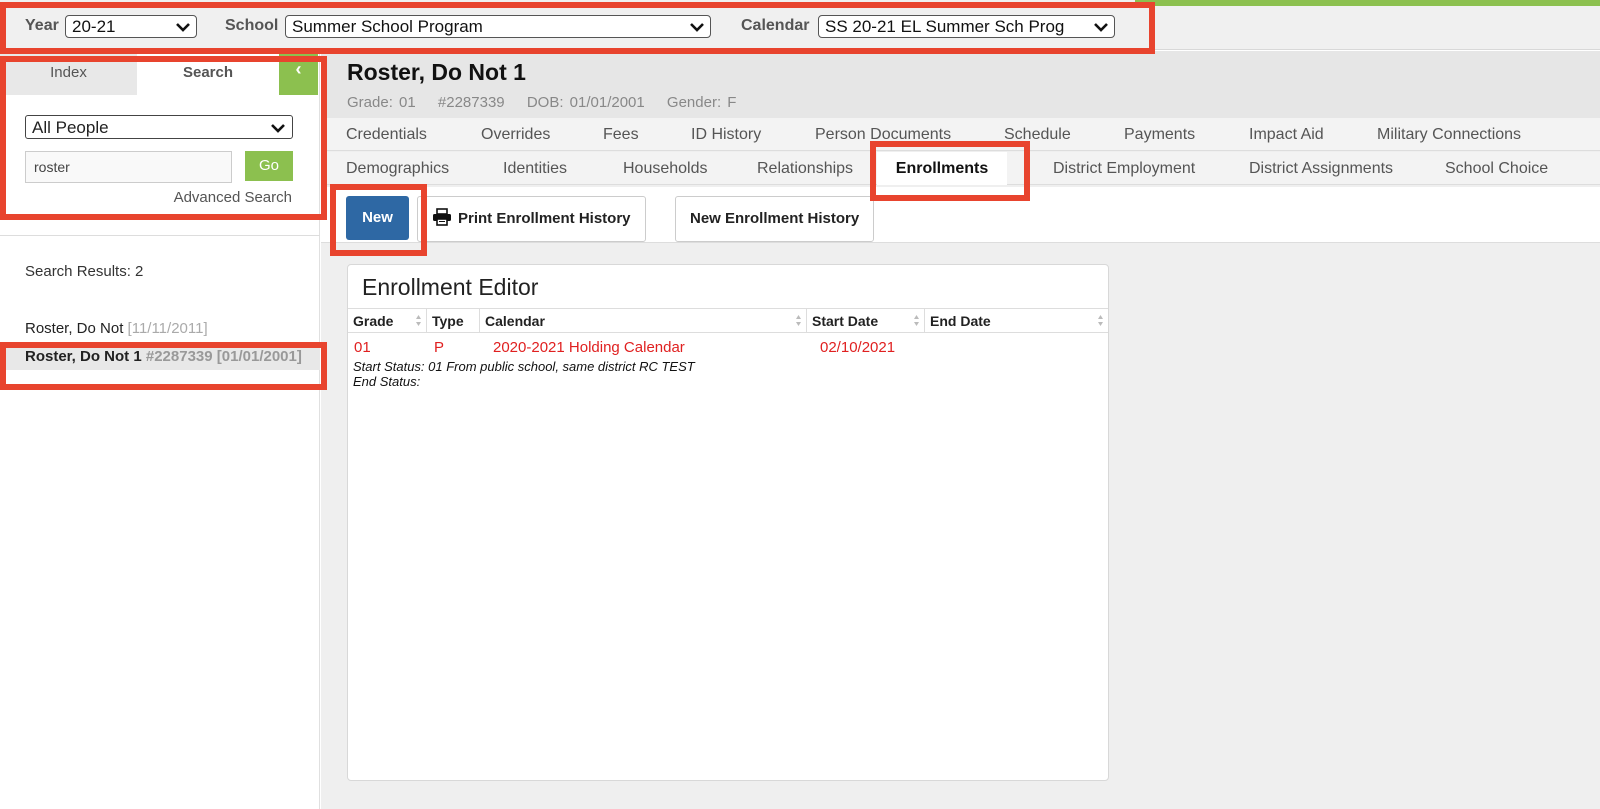  I want to click on column-label: Start Date, so click(845, 321).